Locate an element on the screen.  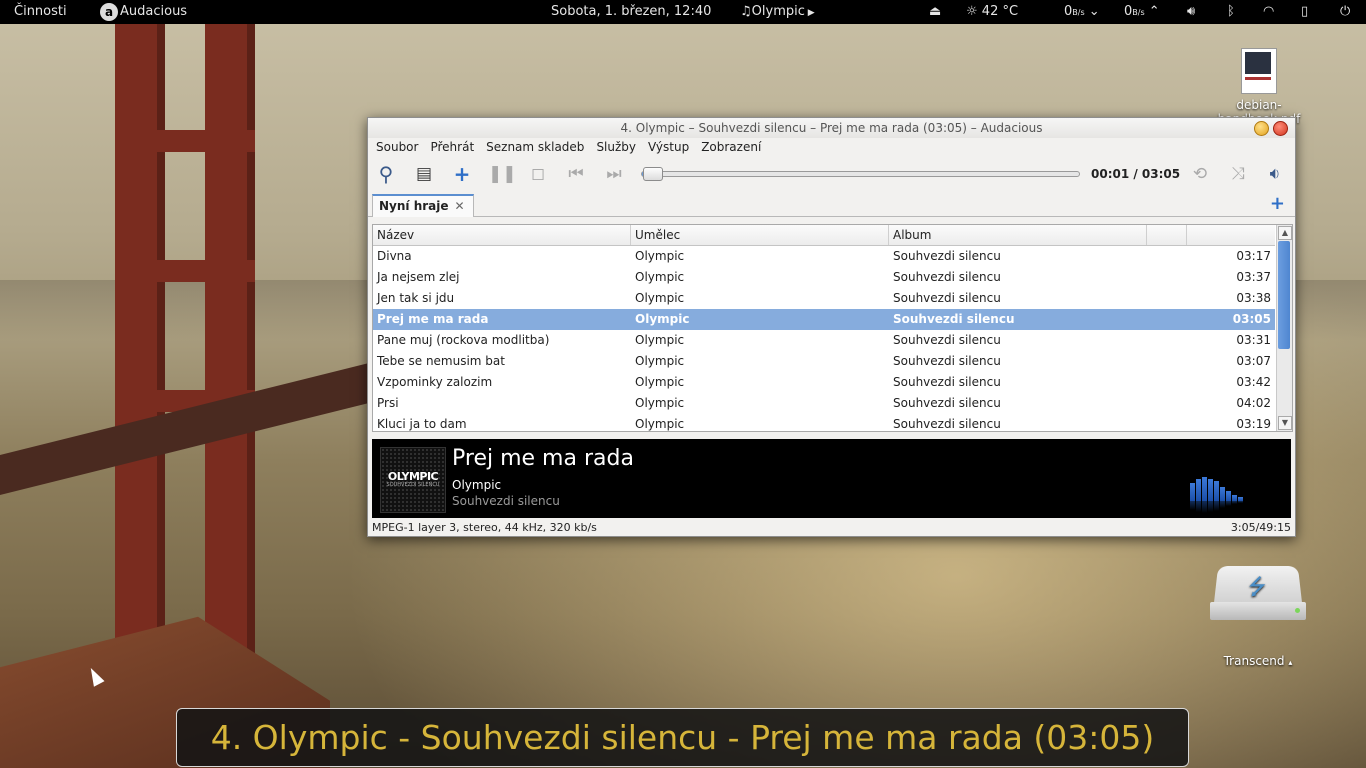
search-icon: ⚲ is located at coordinates (386, 174).